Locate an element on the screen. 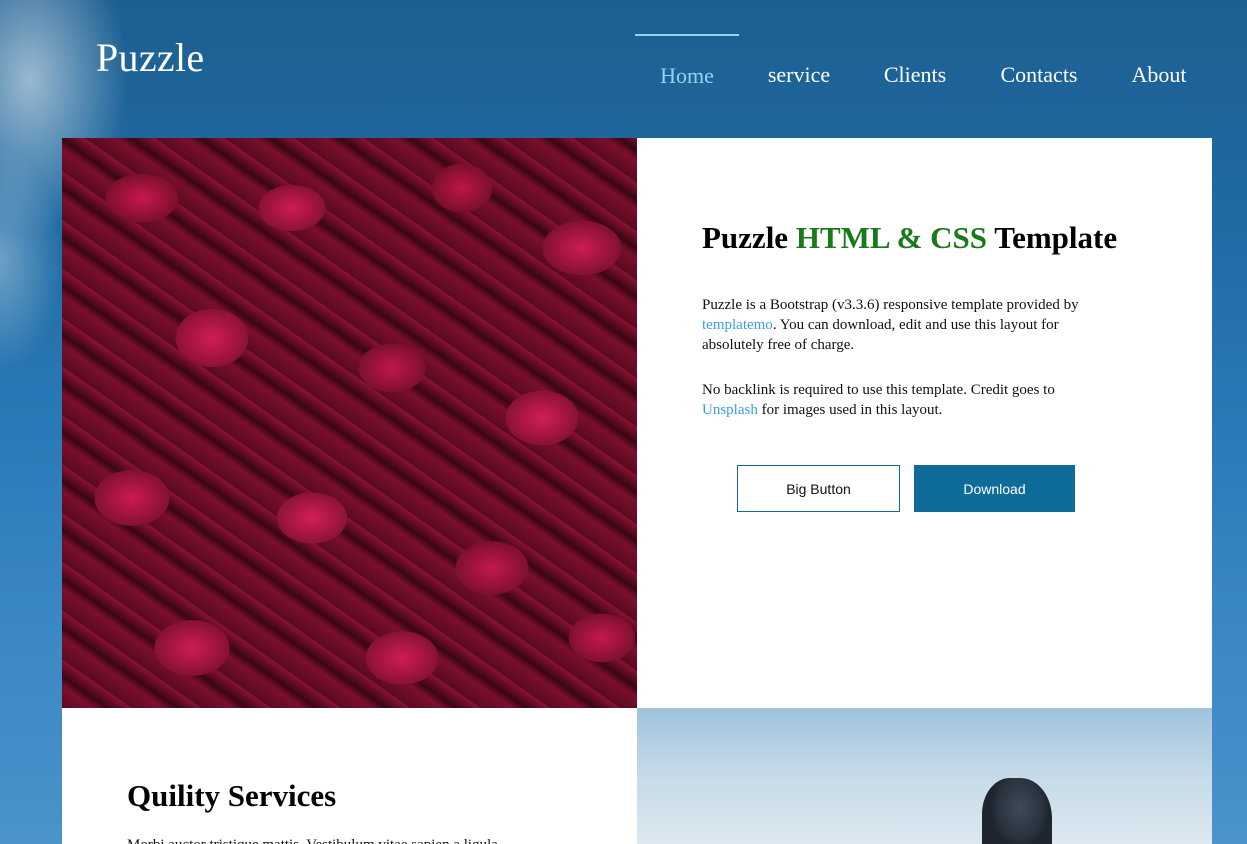  person-silhouette is located at coordinates (1017, 811).